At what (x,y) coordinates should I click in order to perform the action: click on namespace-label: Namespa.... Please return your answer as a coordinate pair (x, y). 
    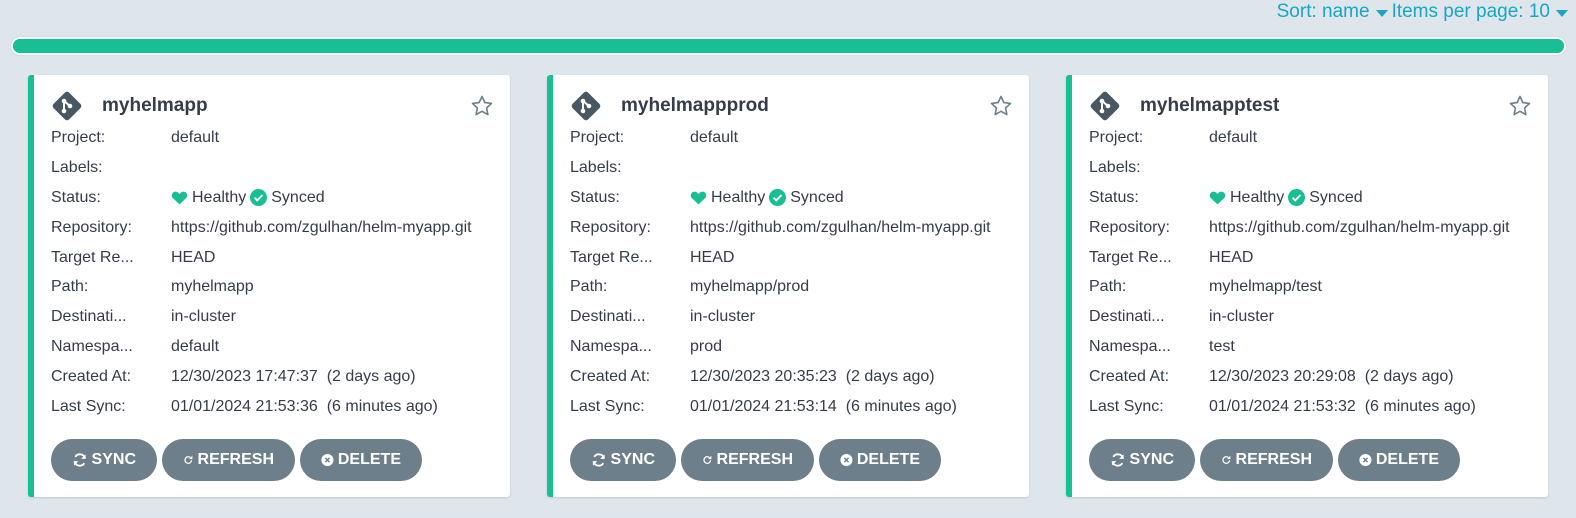
    Looking at the image, I should click on (1130, 347).